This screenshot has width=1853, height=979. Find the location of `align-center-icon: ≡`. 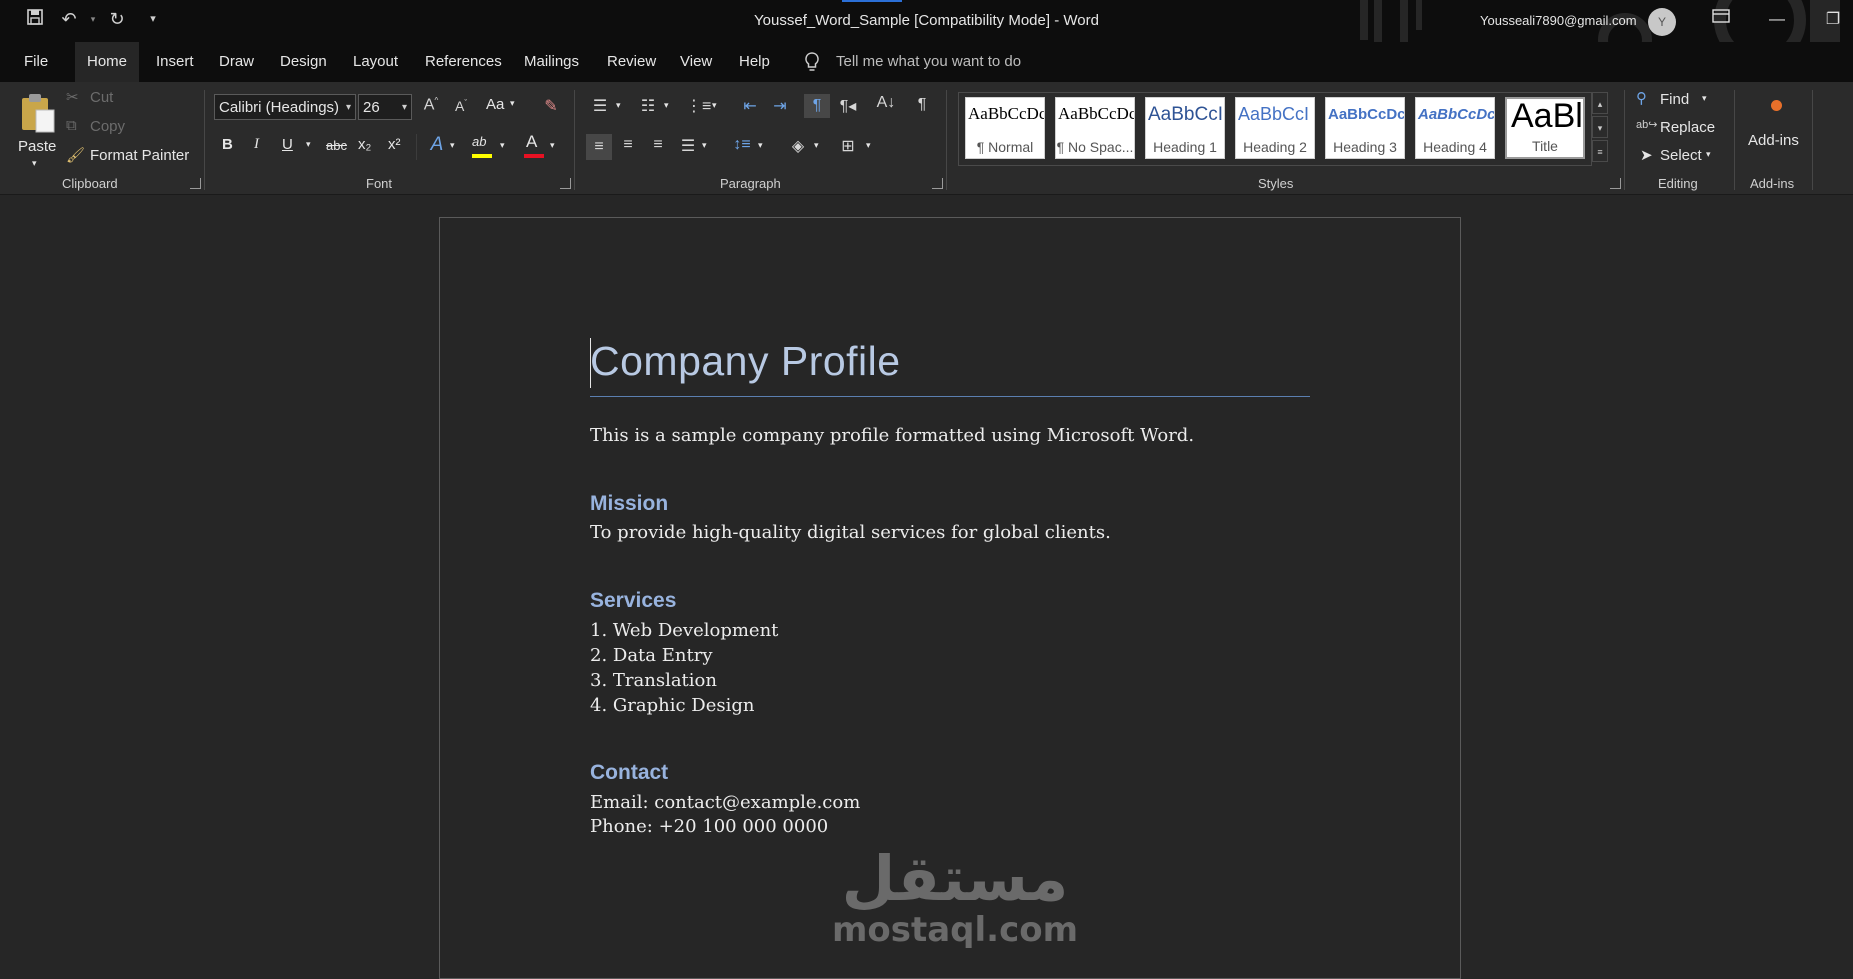

align-center-icon: ≡ is located at coordinates (628, 145).